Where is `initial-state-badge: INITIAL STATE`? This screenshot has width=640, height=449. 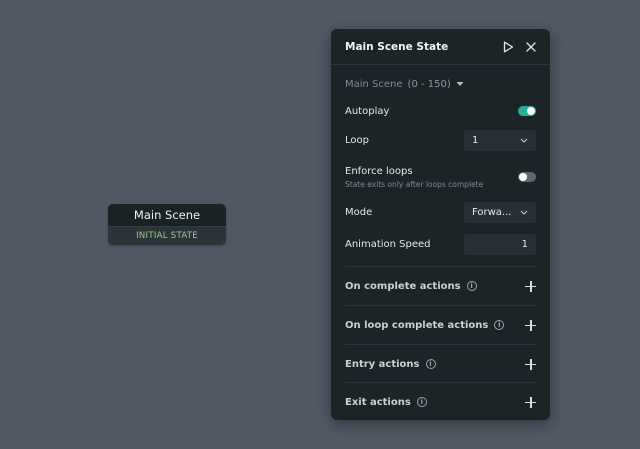 initial-state-badge: INITIAL STATE is located at coordinates (167, 235).